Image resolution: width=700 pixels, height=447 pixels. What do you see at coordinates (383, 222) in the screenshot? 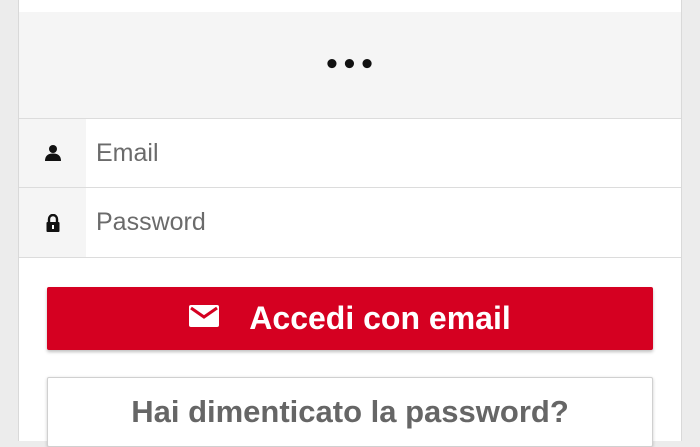
I see `password-field` at bounding box center [383, 222].